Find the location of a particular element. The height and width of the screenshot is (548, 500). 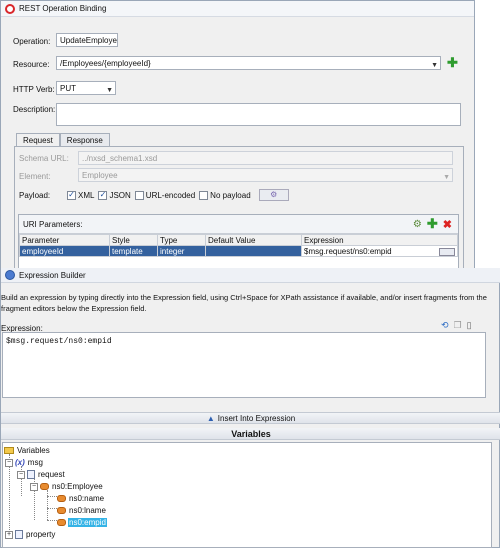

payload-none-label: No payload is located at coordinates (230, 195).